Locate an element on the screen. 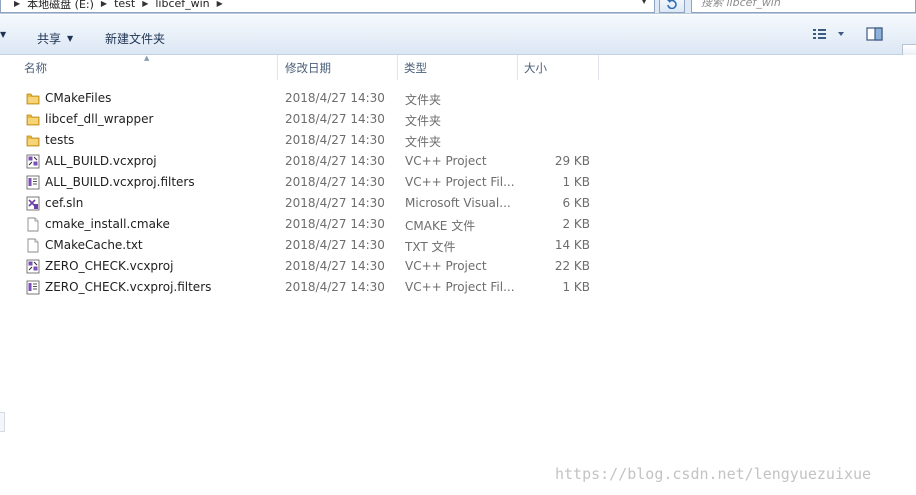 This screenshot has height=495, width=916. search-input: 搜索 libcef_win is located at coordinates (803, 6).